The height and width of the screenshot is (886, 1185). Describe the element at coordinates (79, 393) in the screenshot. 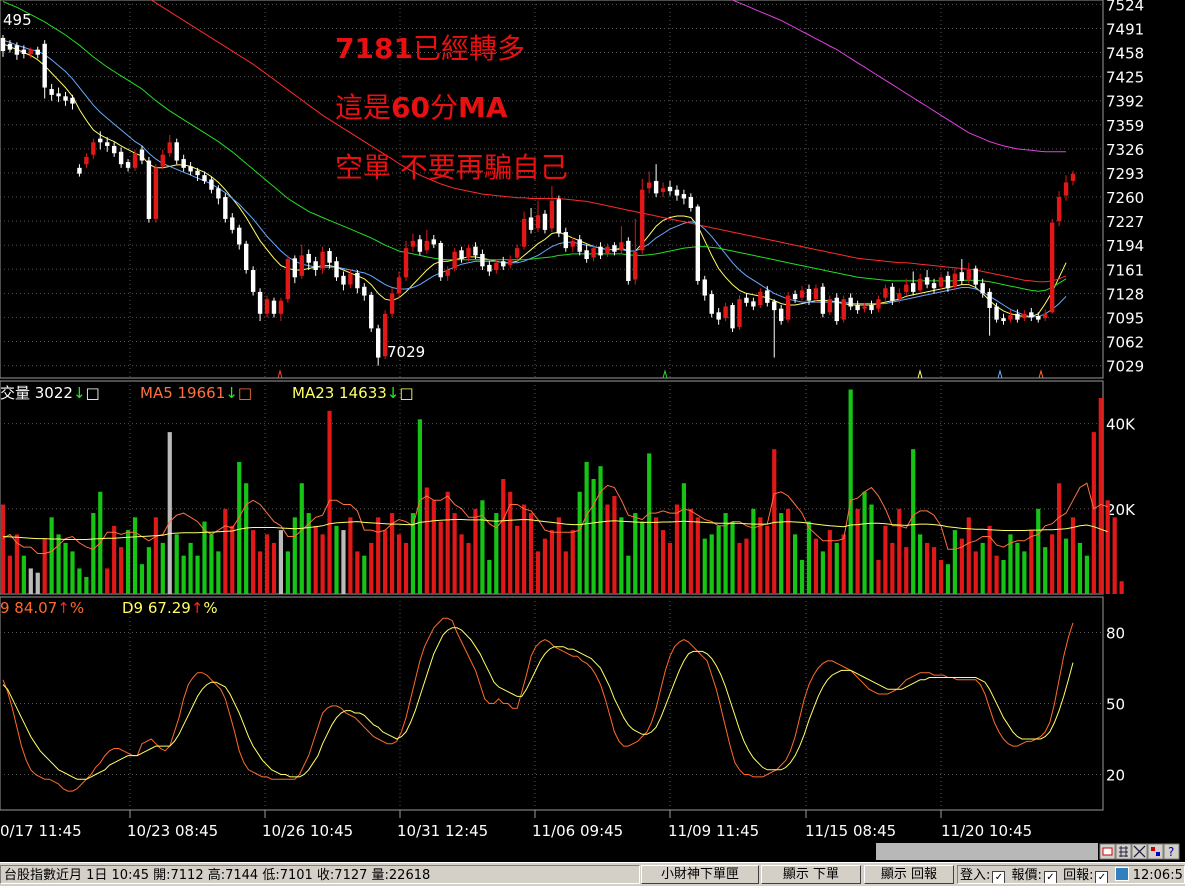

I see `vol-arrow-down-icon: ↓` at that location.